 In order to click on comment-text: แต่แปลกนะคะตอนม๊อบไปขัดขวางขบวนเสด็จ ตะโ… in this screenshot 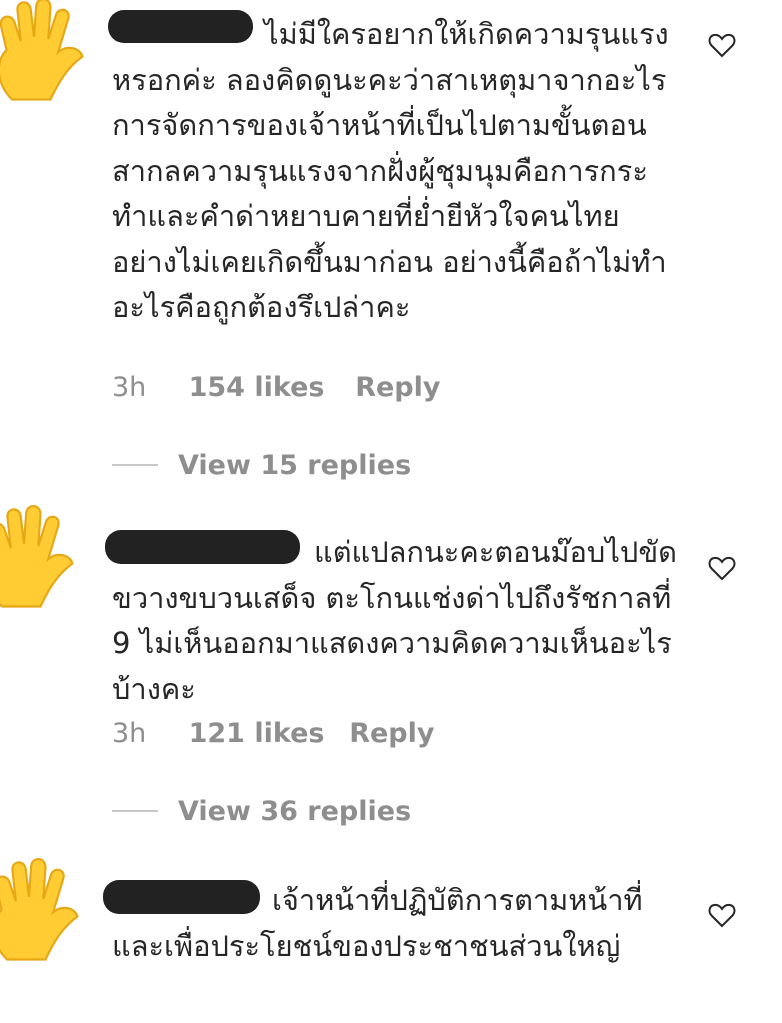, I will do `click(396, 620)`.